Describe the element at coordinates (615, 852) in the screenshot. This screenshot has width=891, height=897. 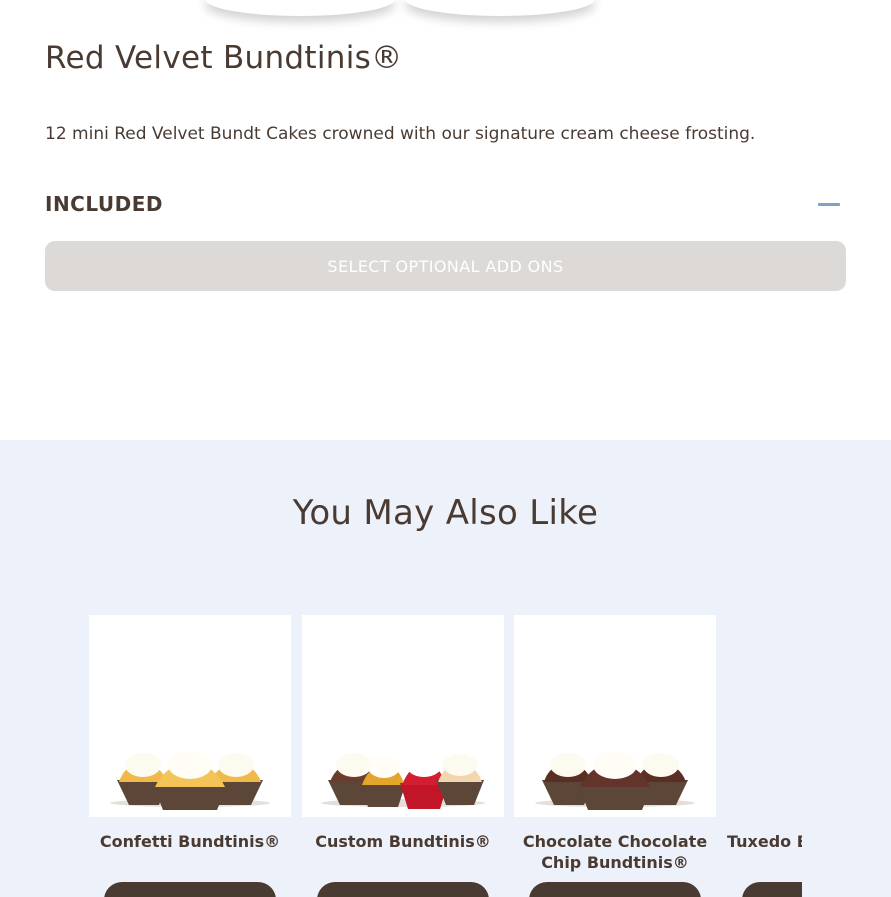
I see `product-name: Chocolate Chocolate Chip Bundtinis®` at that location.